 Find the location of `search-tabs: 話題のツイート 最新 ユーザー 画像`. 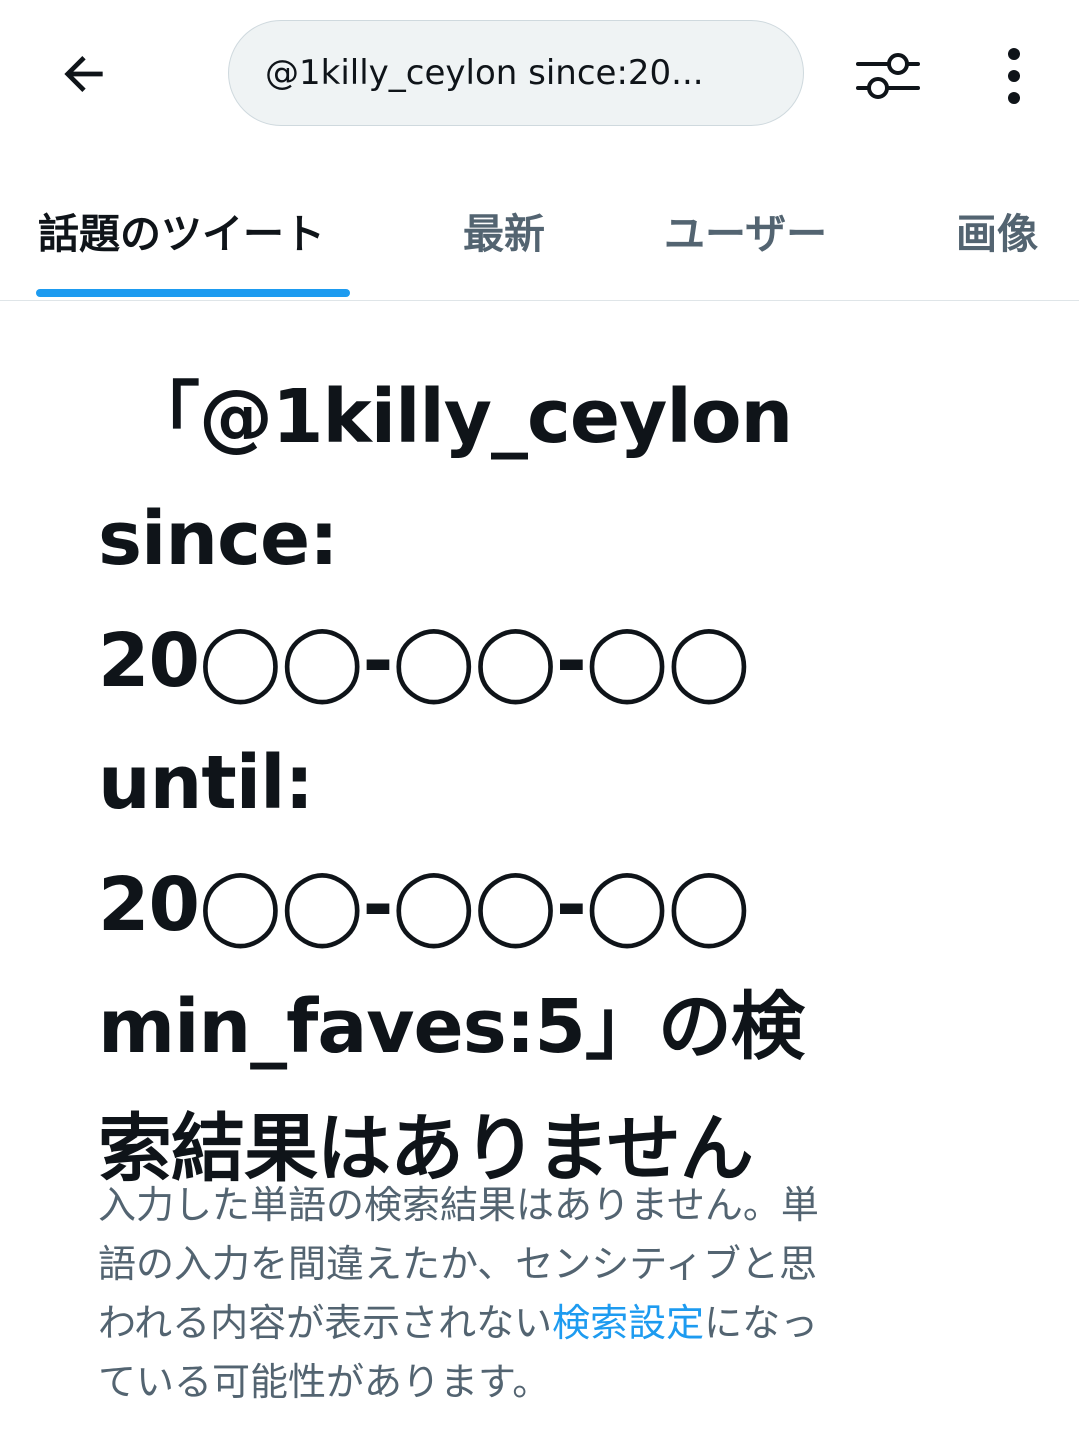

search-tabs: 話題のツイート 最新 ユーザー 画像 is located at coordinates (539, 230).